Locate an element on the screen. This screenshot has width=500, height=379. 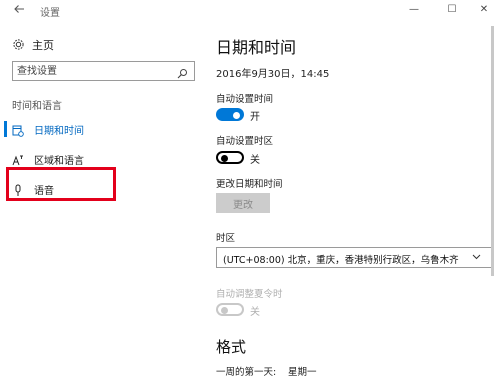
change-datetime-label: 更改日期和时间 is located at coordinates (249, 184).